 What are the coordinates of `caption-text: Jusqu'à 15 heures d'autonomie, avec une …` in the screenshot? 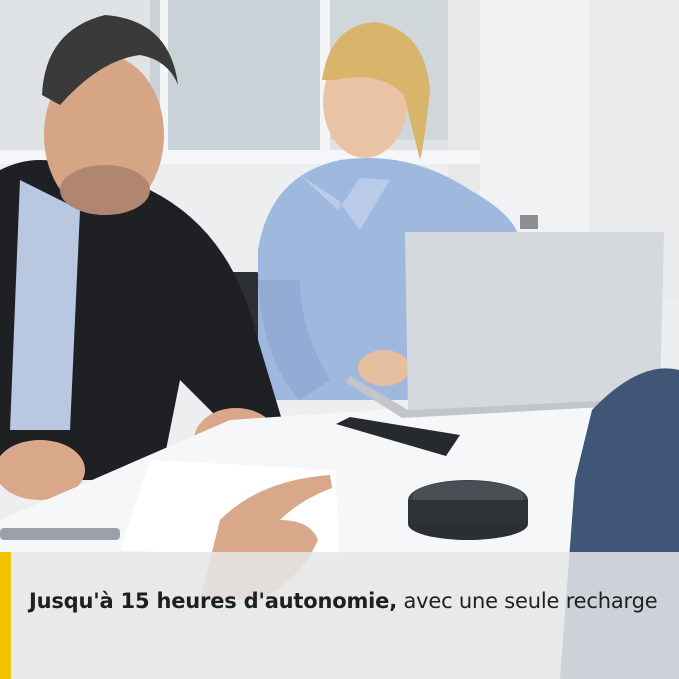 It's located at (344, 601).